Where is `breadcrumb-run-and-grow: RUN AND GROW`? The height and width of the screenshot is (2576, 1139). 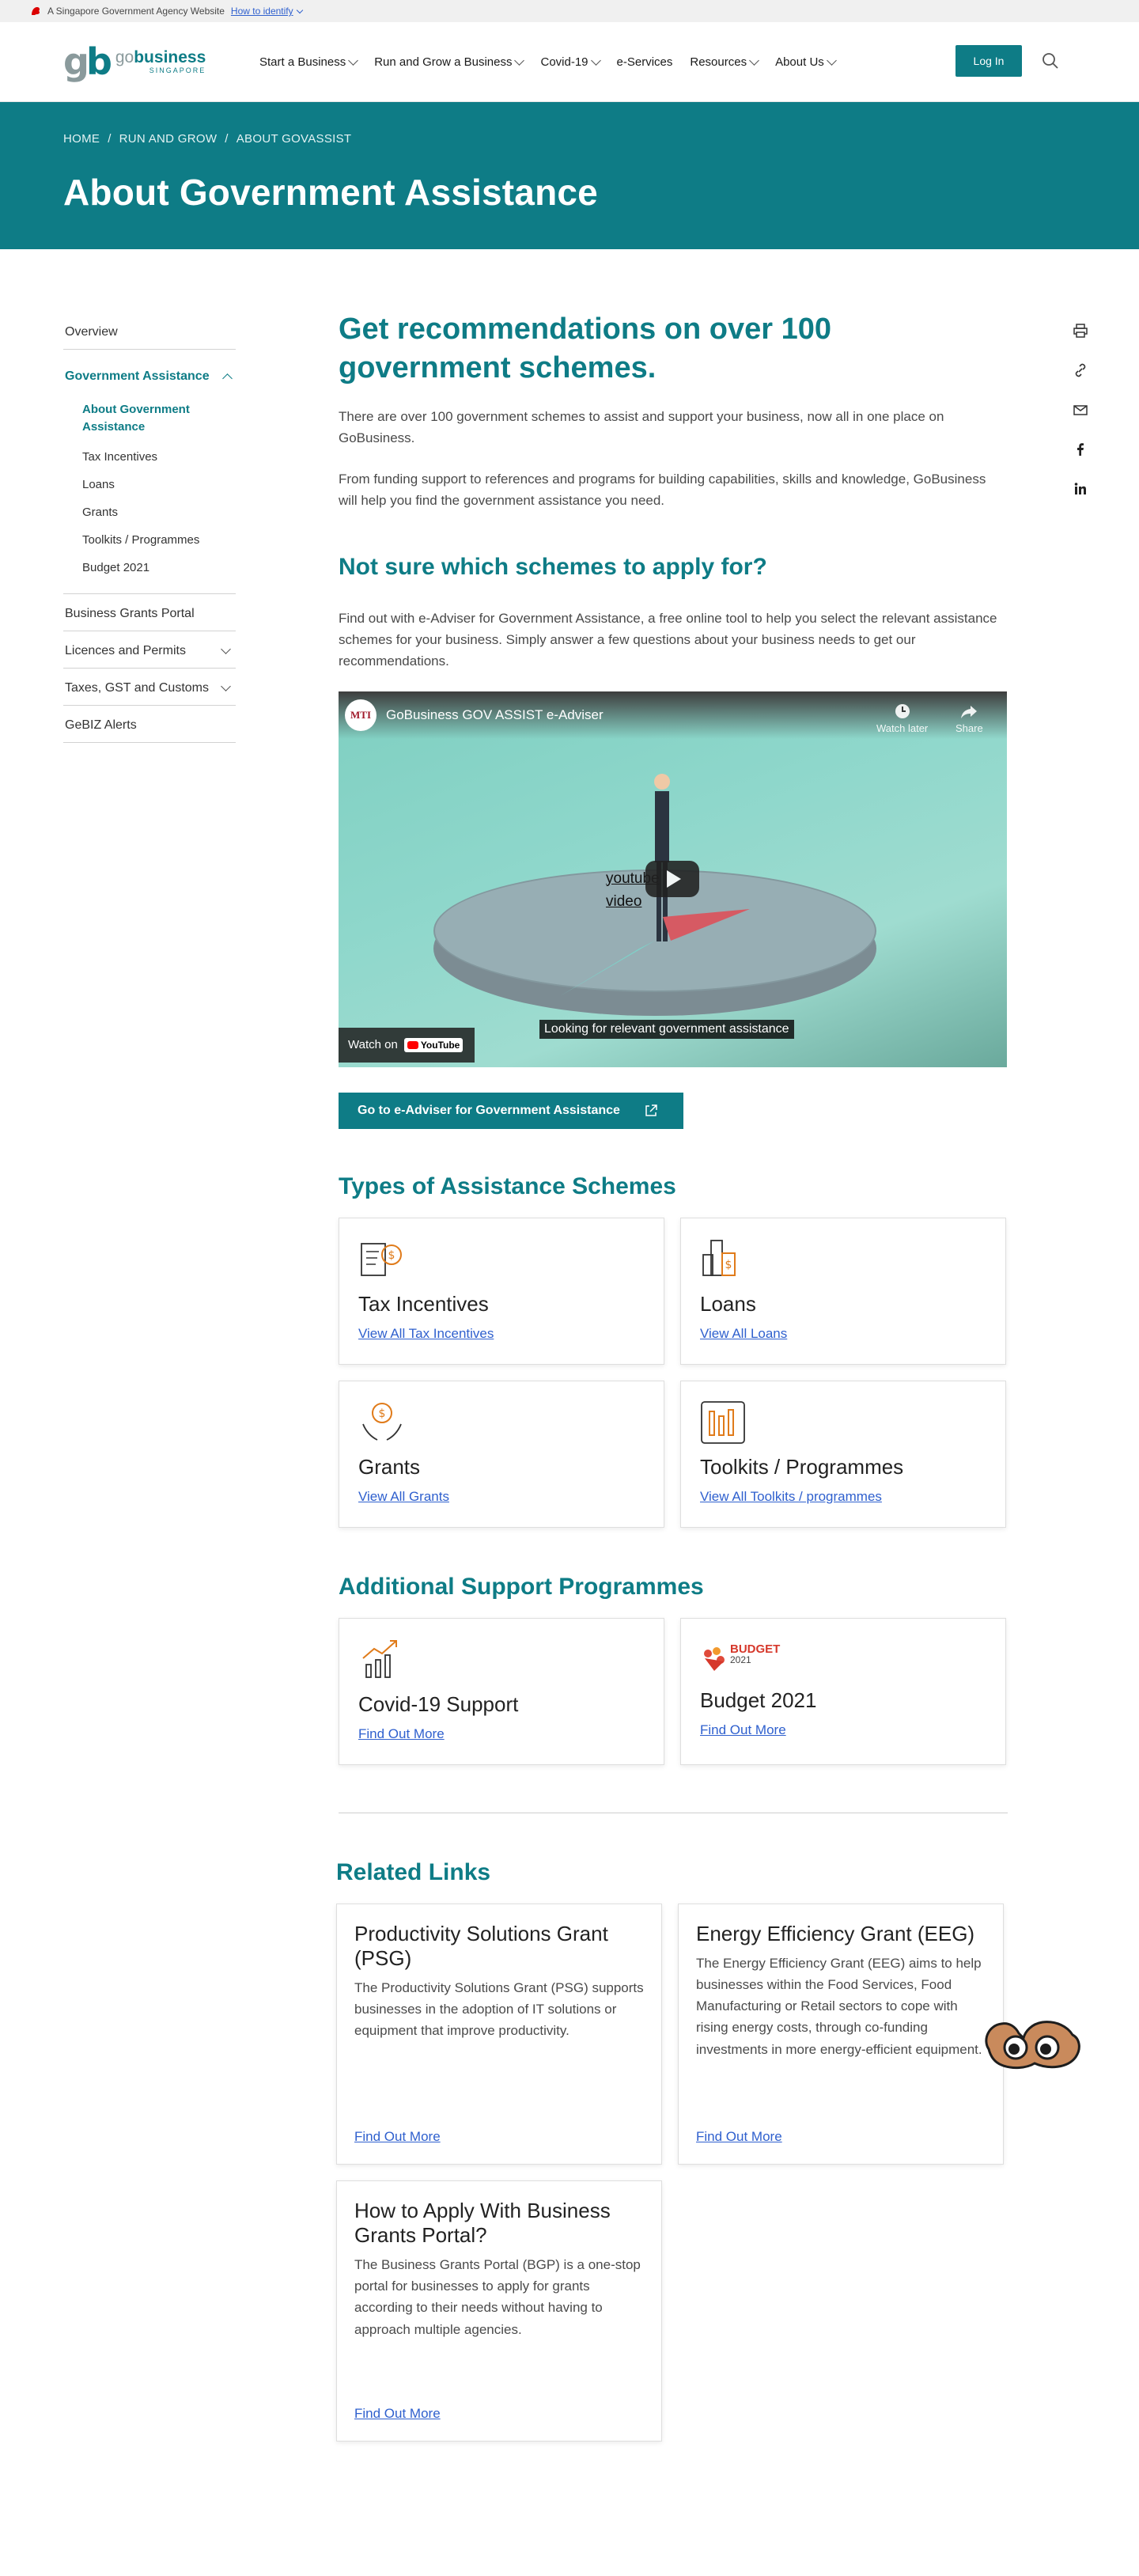 breadcrumb-run-and-grow: RUN AND GROW is located at coordinates (168, 139).